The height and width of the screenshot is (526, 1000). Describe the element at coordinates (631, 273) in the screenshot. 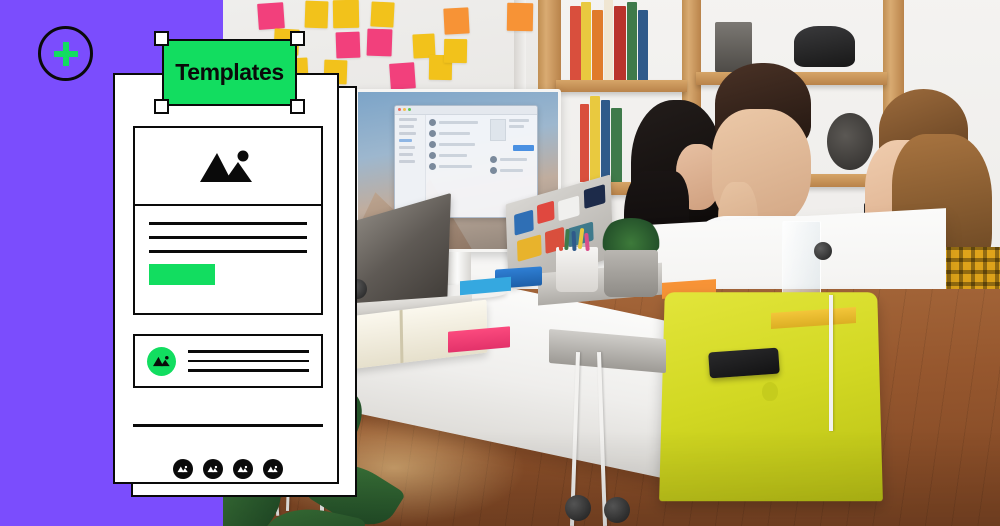

I see `plant-pot` at that location.